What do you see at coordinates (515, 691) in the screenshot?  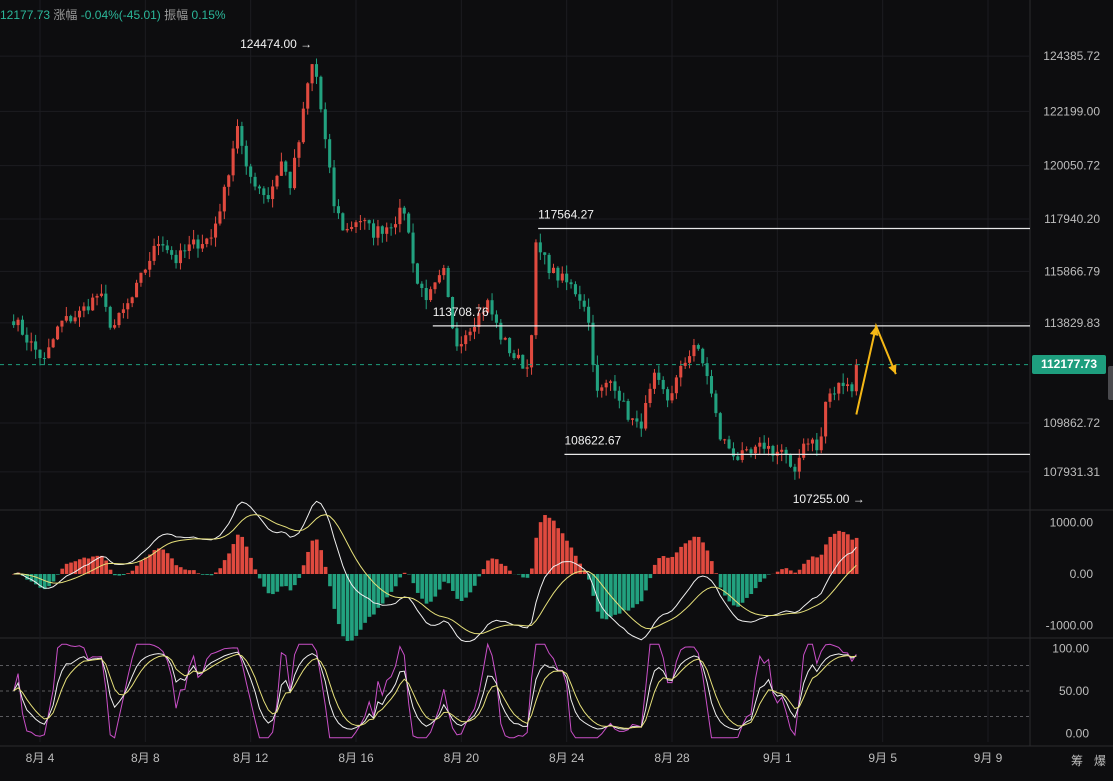 I see `stochastic-panel` at bounding box center [515, 691].